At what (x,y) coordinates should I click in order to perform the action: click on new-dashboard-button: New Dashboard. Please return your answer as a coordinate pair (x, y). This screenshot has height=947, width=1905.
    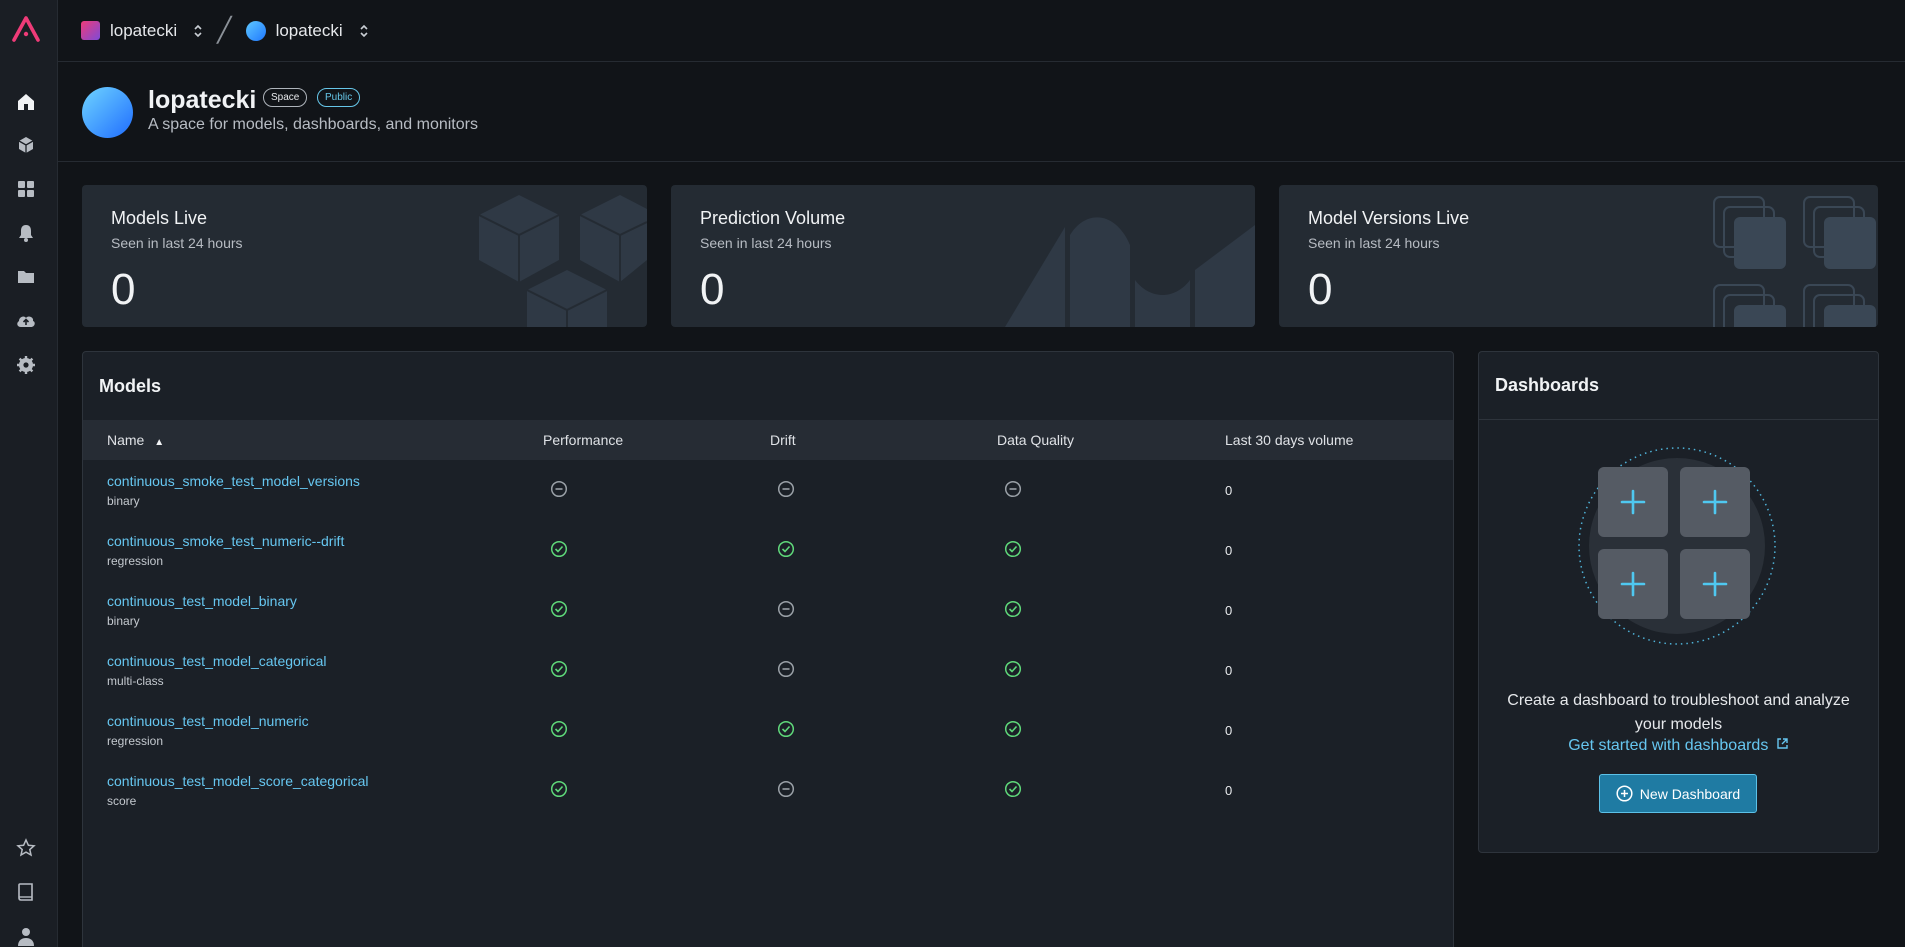
    Looking at the image, I should click on (1678, 793).